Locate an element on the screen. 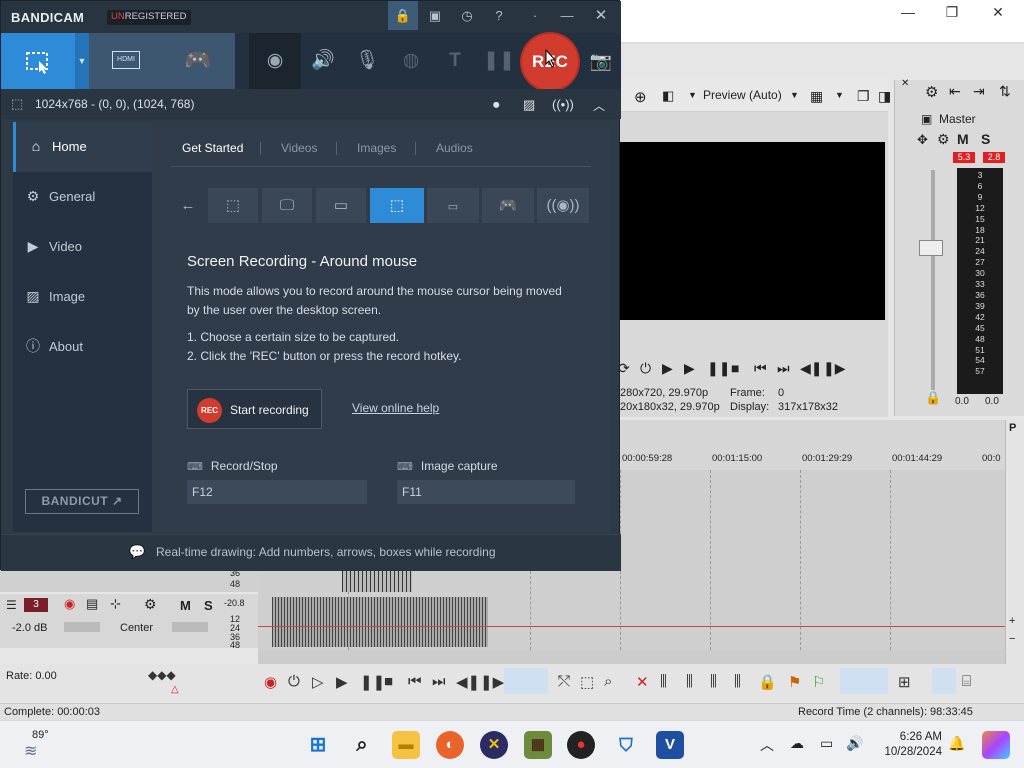  clock-icon: ◷ is located at coordinates (467, 16).